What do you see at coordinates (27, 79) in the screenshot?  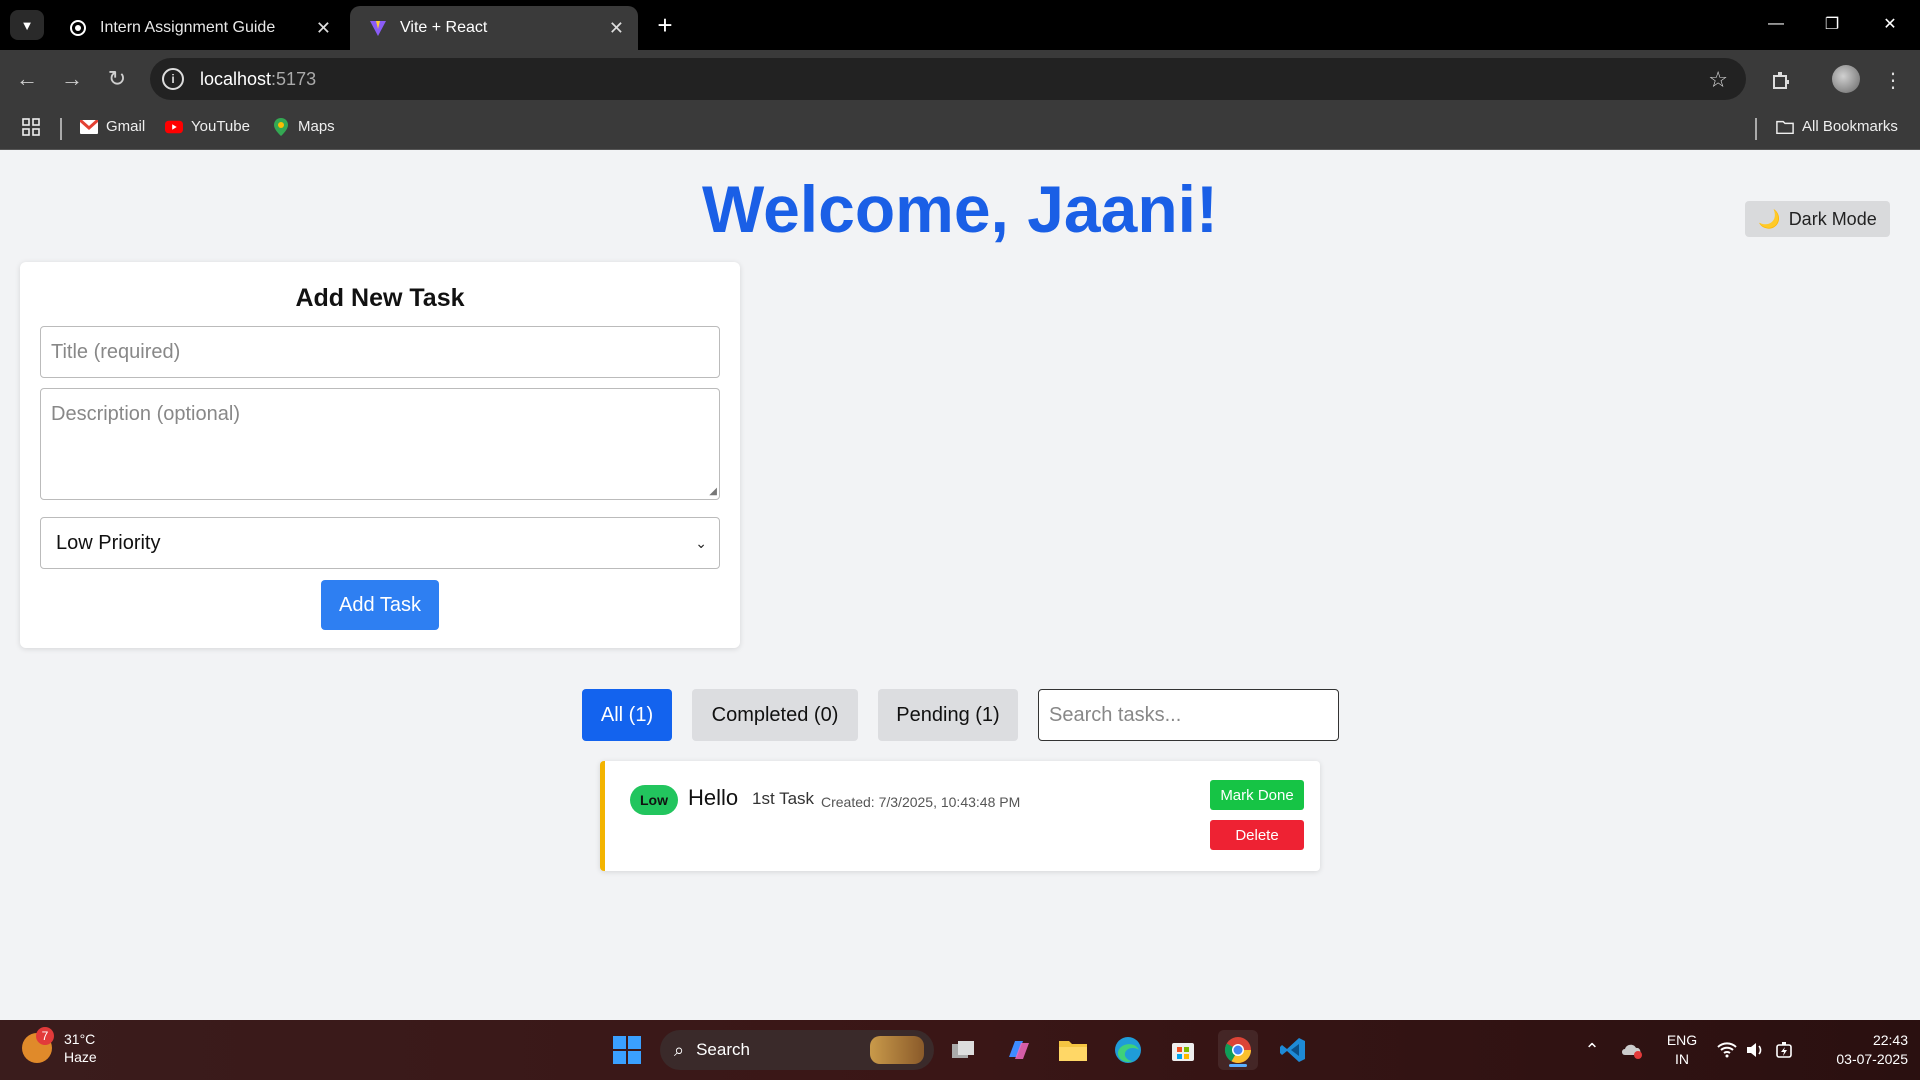 I see `back-arrow-icon: ←` at bounding box center [27, 79].